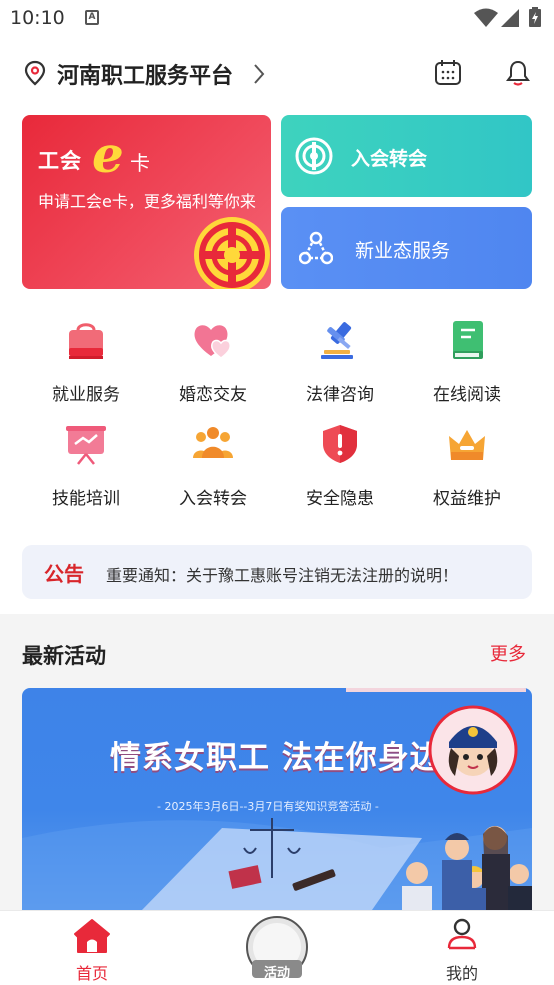  Describe the element at coordinates (276, 973) in the screenshot. I see `tab-label: 活动` at that location.